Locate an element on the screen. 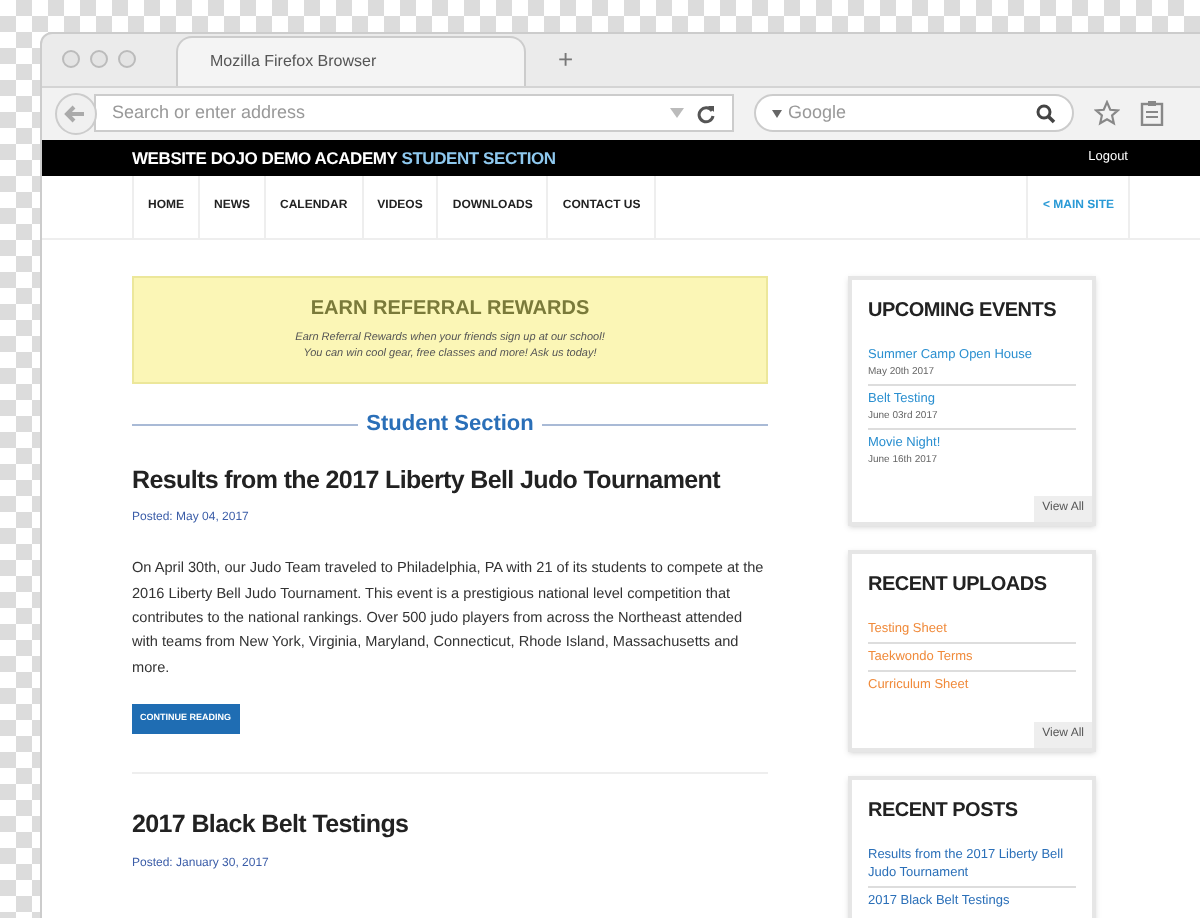 The height and width of the screenshot is (918, 1200). search-icon is located at coordinates (1046, 113).